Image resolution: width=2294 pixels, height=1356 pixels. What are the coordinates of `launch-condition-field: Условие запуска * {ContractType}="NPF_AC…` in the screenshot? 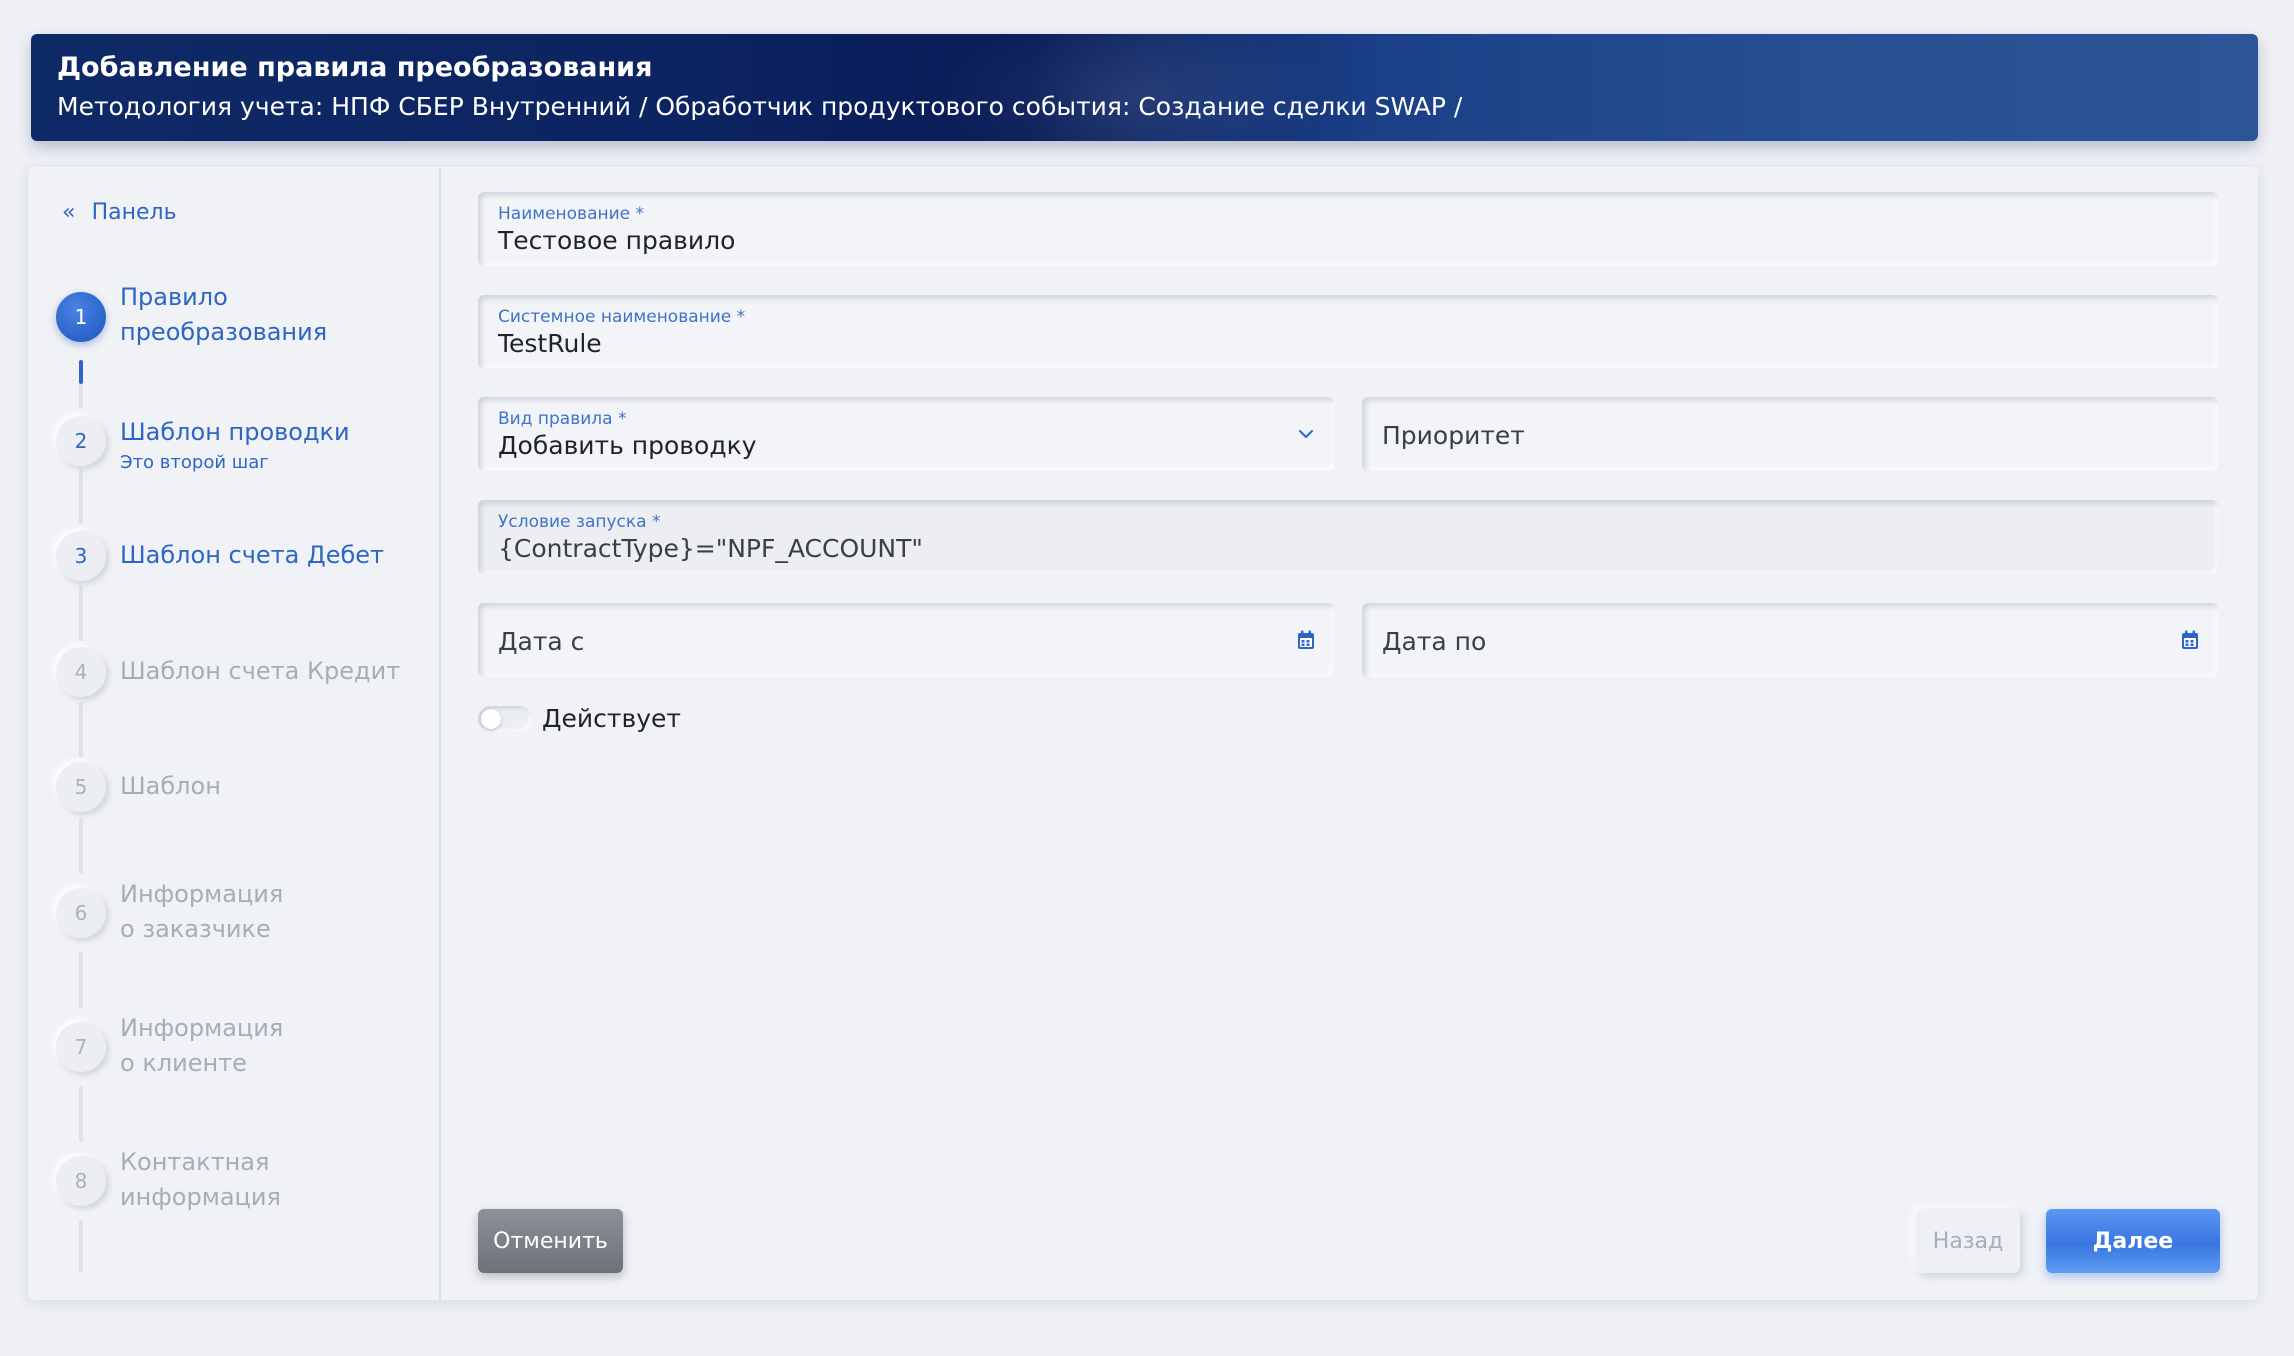 It's located at (1348, 537).